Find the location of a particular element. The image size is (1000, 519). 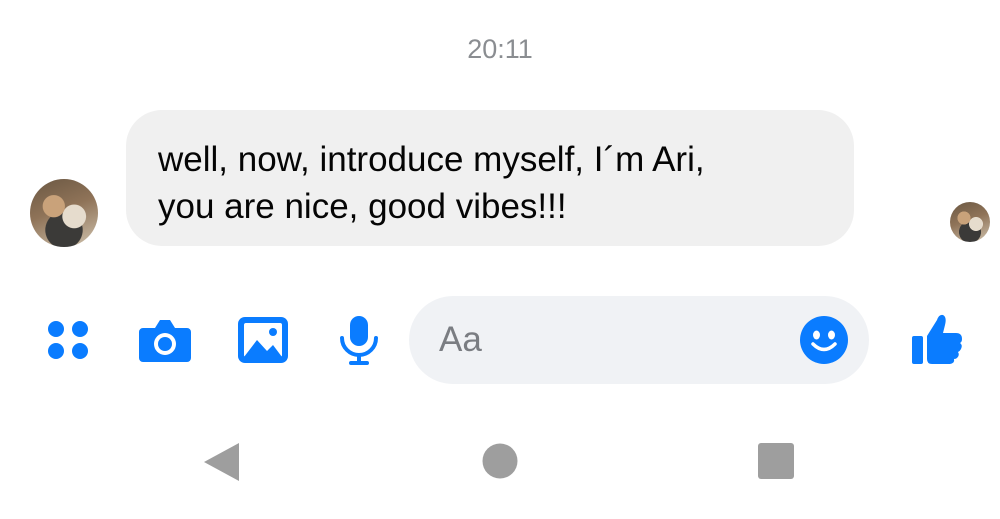

apps-icon is located at coordinates (68, 340).